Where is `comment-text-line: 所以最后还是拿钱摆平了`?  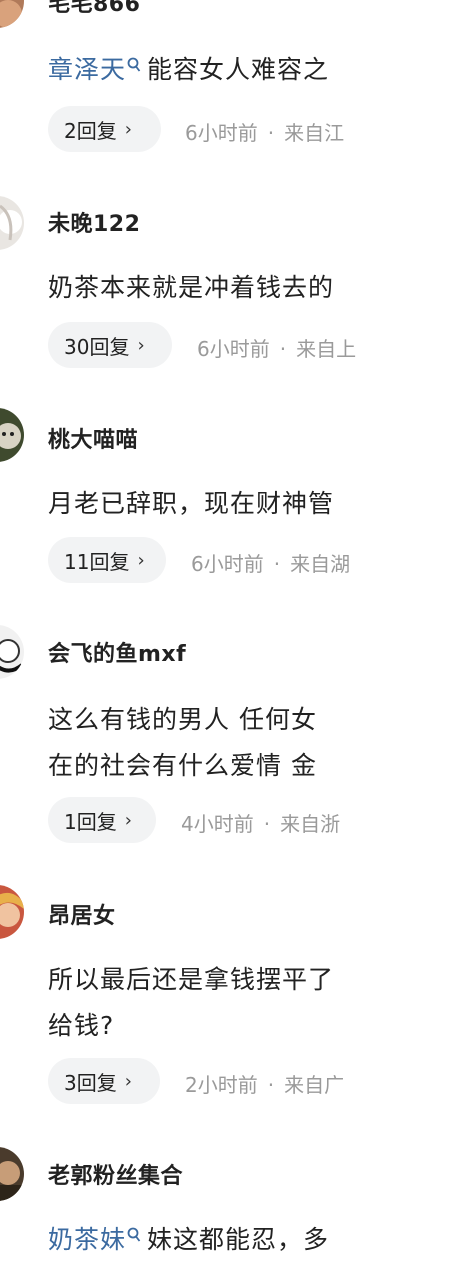
comment-text-line: 所以最后还是拿钱摆平了 is located at coordinates (191, 978).